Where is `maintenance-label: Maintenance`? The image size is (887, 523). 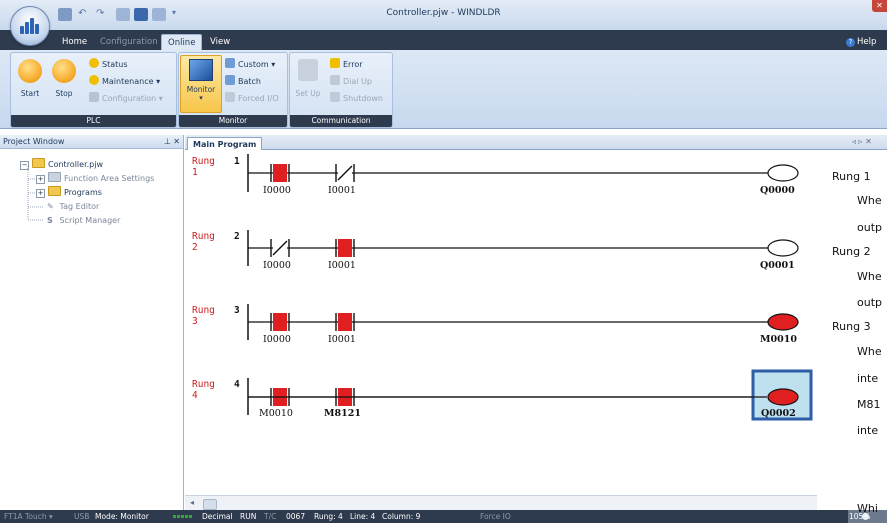
maintenance-label: Maintenance is located at coordinates (128, 81).